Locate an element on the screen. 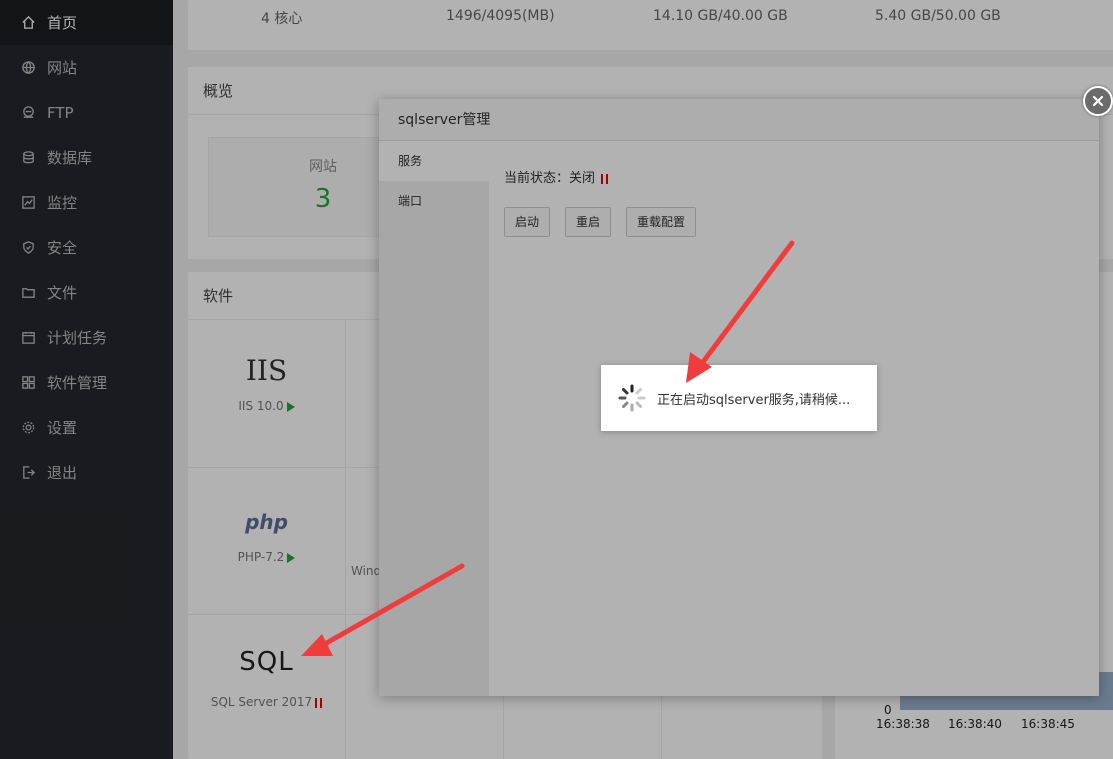 This screenshot has width=1113, height=759. annotation-arrow-to-sql is located at coordinates (383, 609).